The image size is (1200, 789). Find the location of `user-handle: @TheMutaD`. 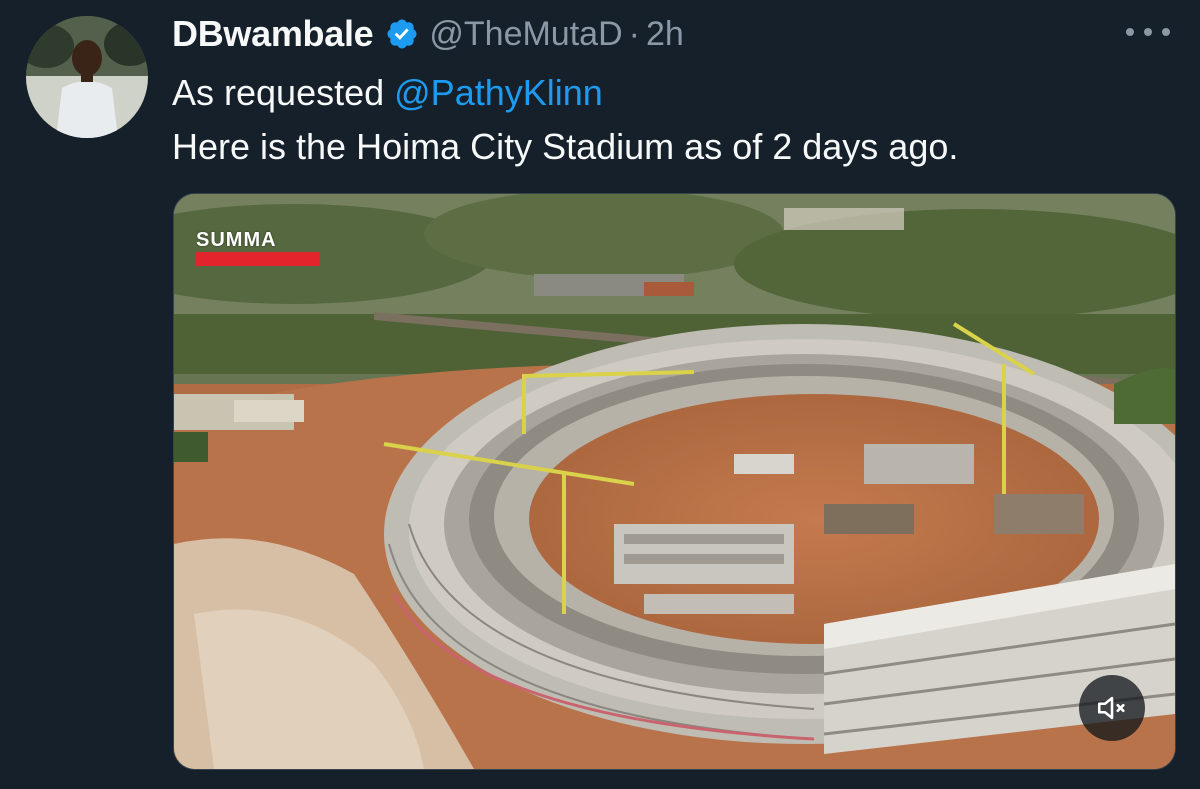

user-handle: @TheMutaD is located at coordinates (525, 34).